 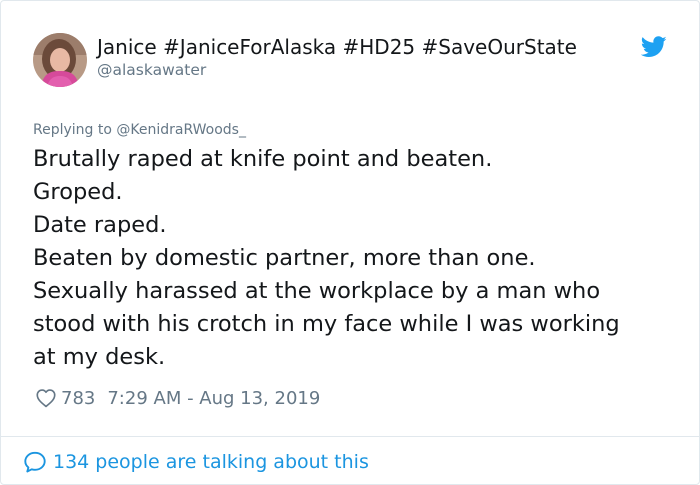 What do you see at coordinates (46, 398) in the screenshot?
I see `heart-icon` at bounding box center [46, 398].